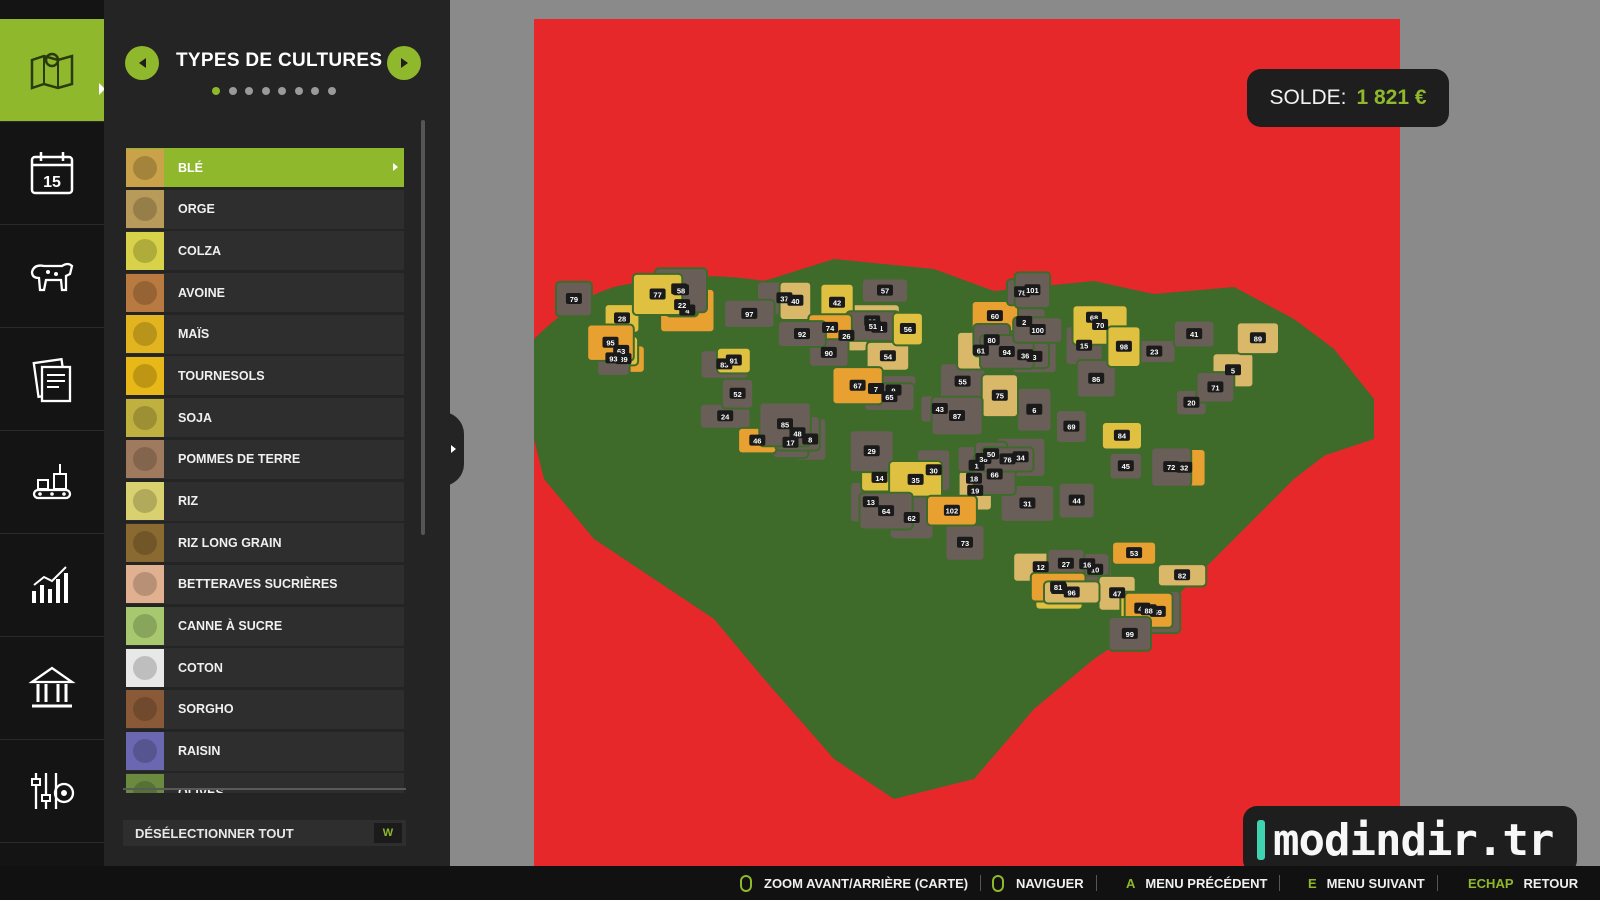 The image size is (1600, 900). I want to click on settings-icon, so click(53, 791).